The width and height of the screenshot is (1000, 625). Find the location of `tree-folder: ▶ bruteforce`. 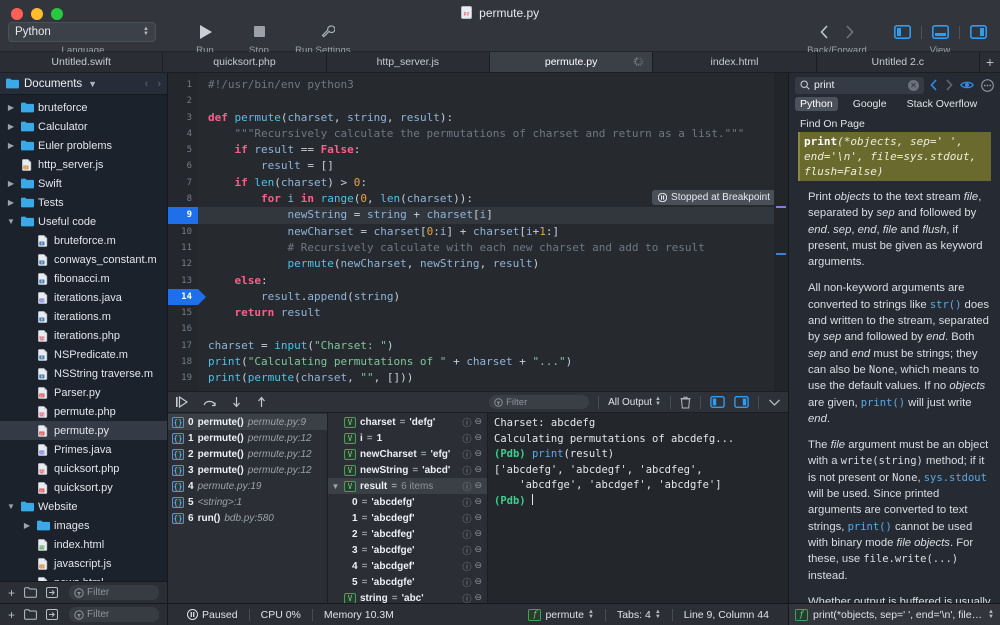

tree-folder: ▶ bruteforce is located at coordinates (83, 107).